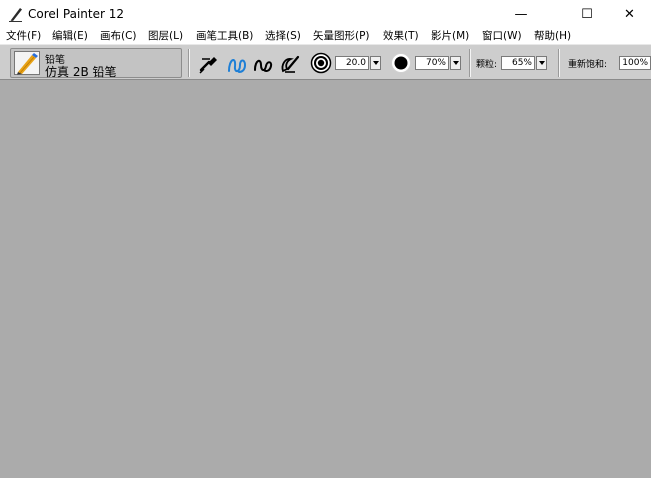  I want to click on menu-shapes: 矢量图形(P), so click(341, 36).